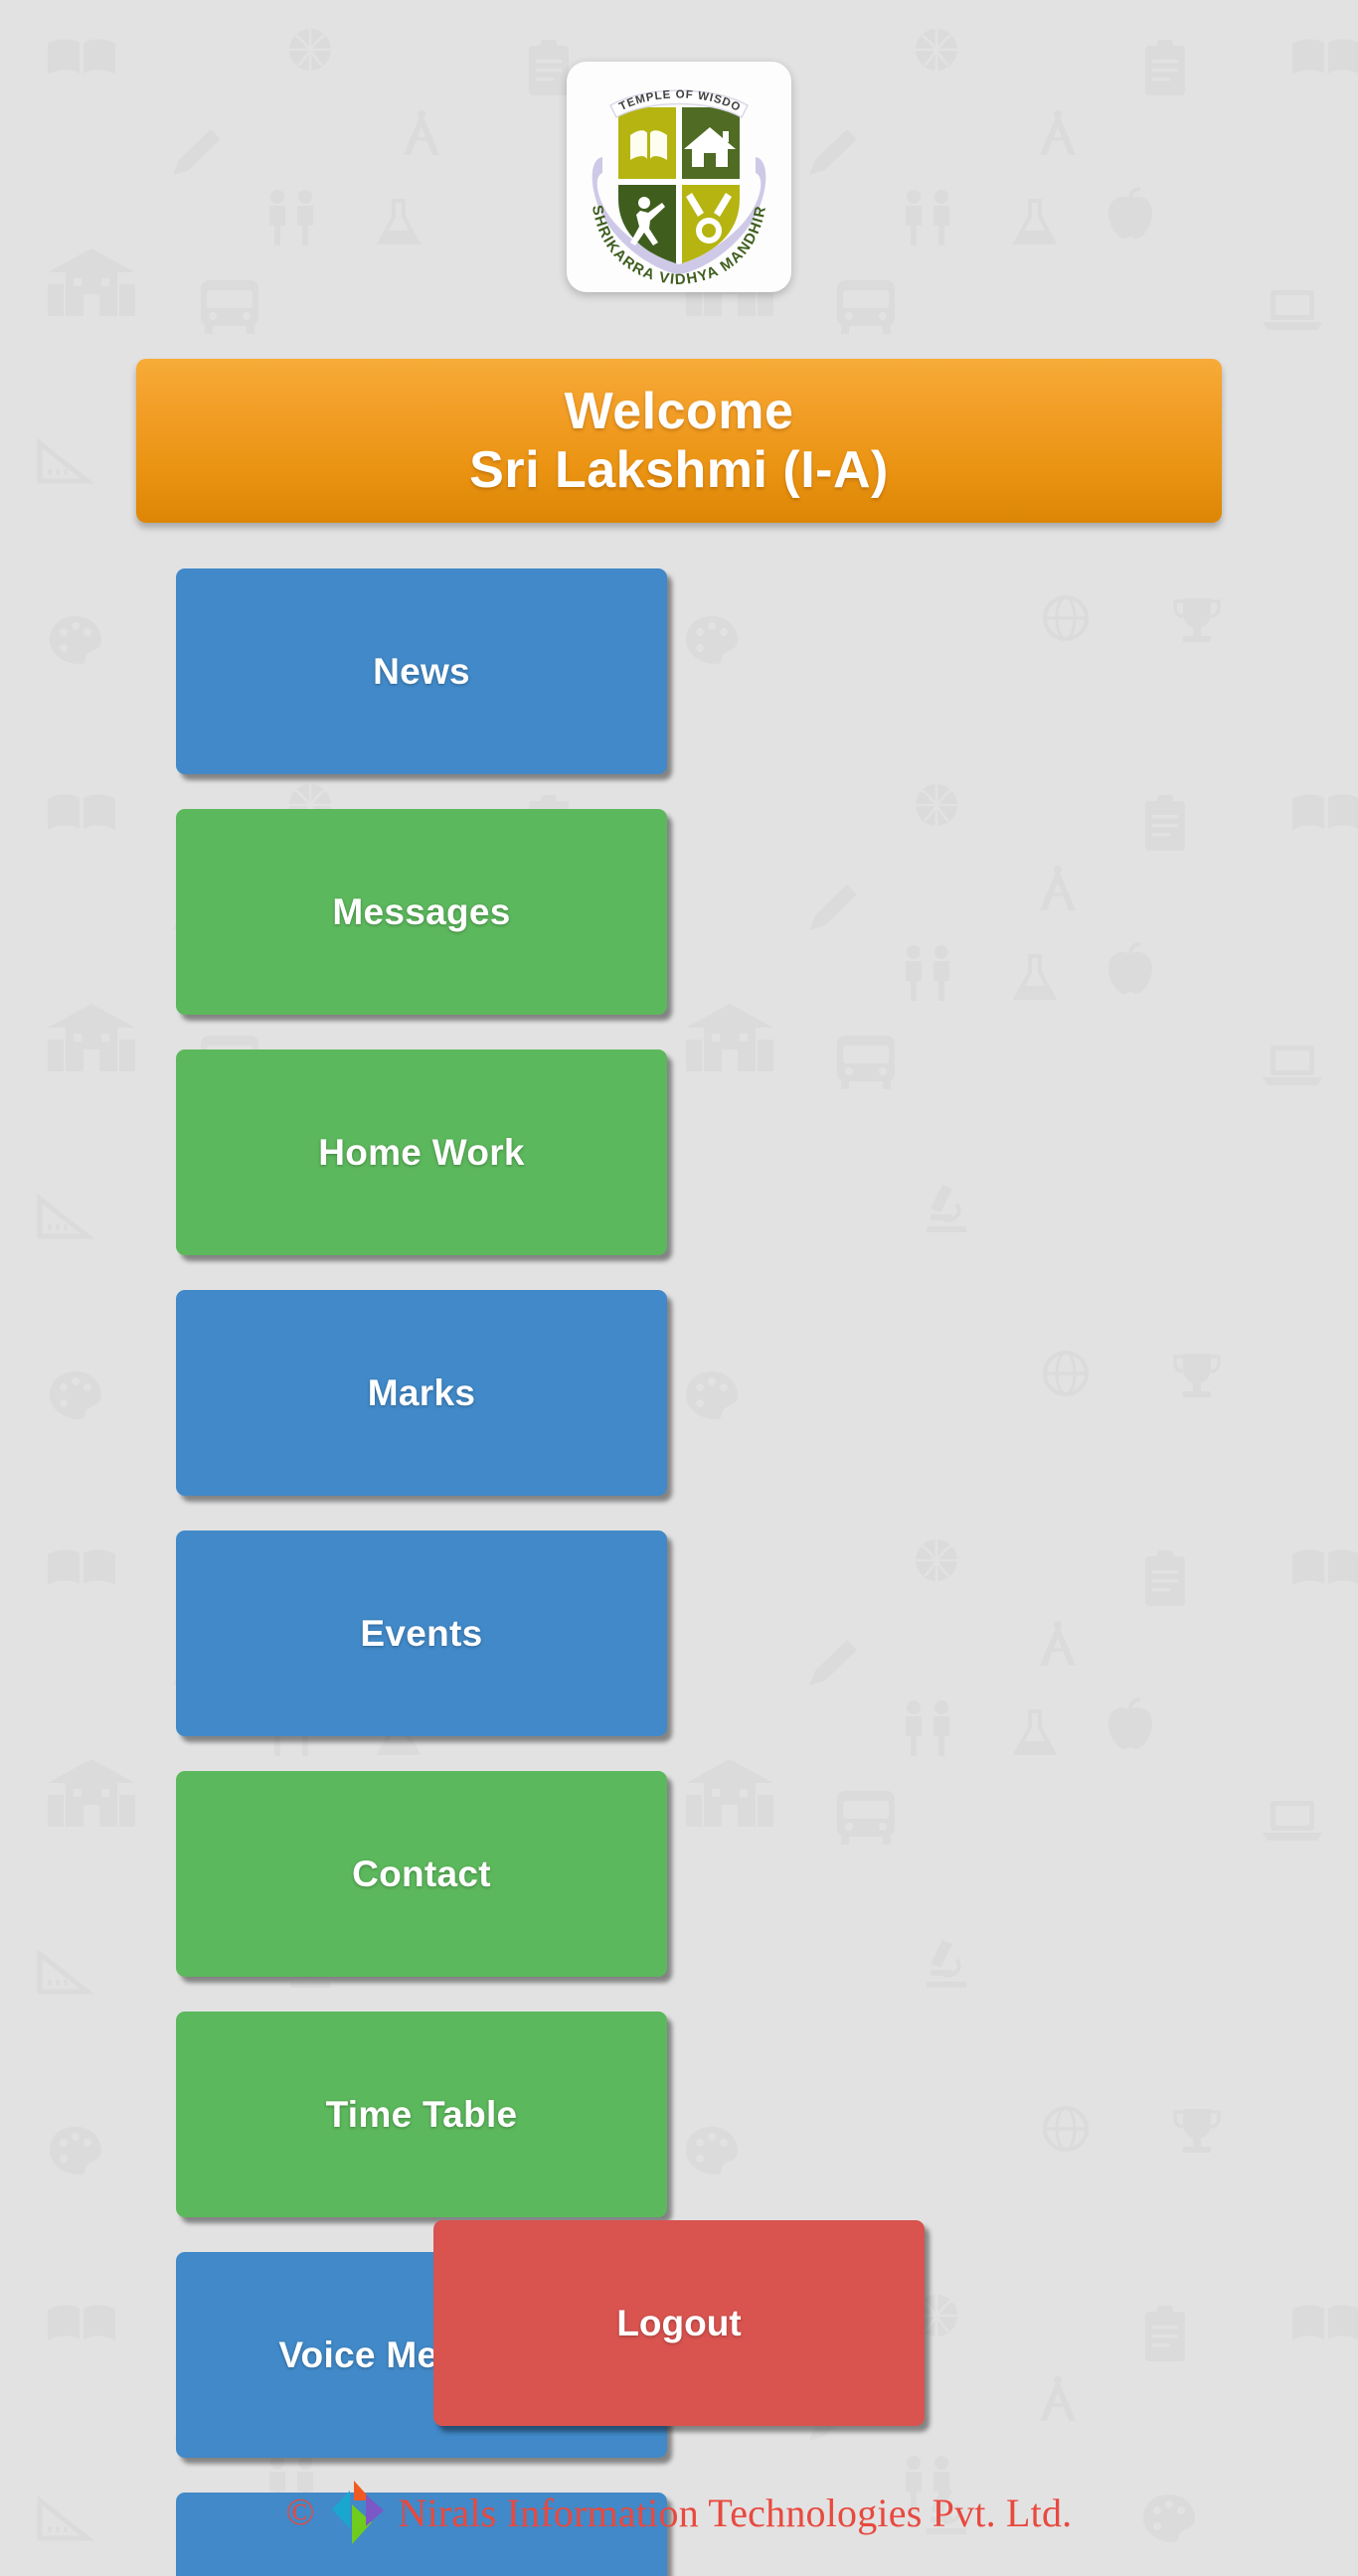 This screenshot has height=2576, width=1358. I want to click on menu-tile-marks: Marks, so click(421, 1393).